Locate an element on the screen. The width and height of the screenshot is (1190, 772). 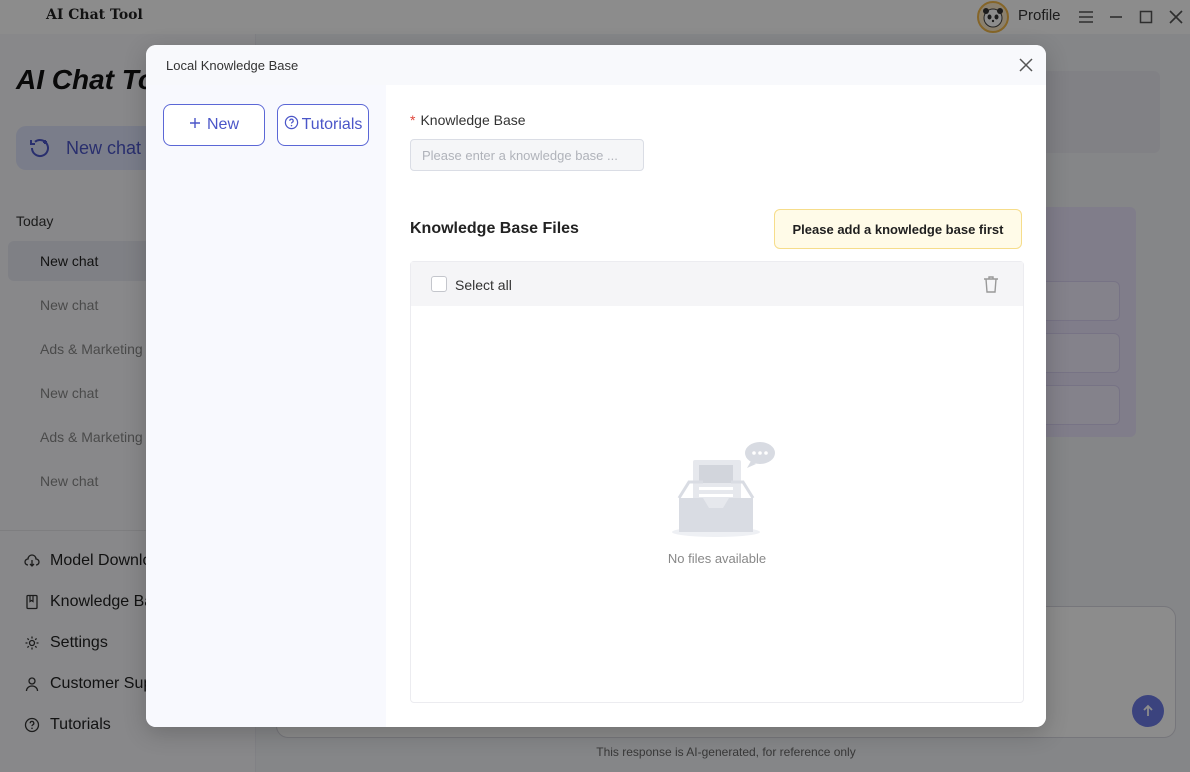
knowledge-base-label-text: Knowledge Base is located at coordinates (473, 120).